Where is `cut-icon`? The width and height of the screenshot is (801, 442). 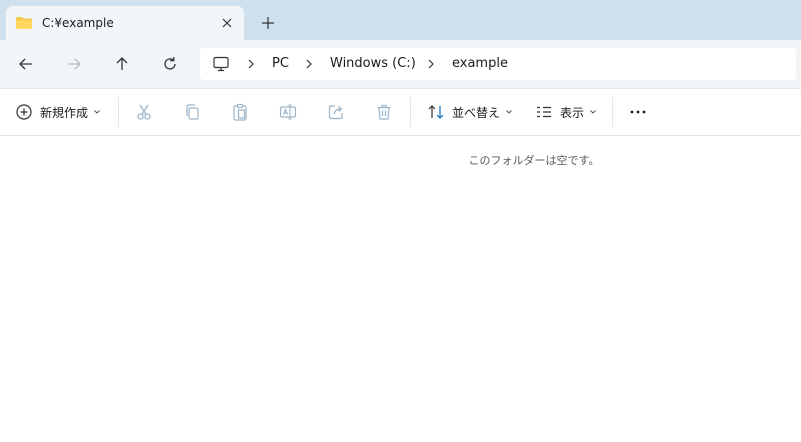
cut-icon is located at coordinates (144, 112).